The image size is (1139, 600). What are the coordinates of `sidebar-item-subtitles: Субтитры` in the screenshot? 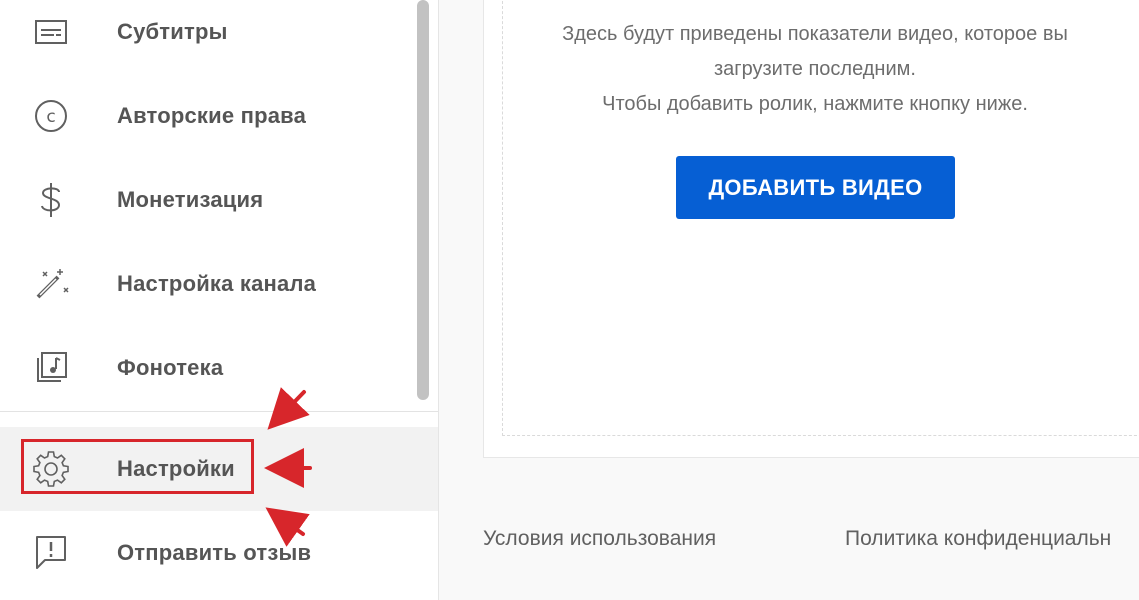 It's located at (219, 37).